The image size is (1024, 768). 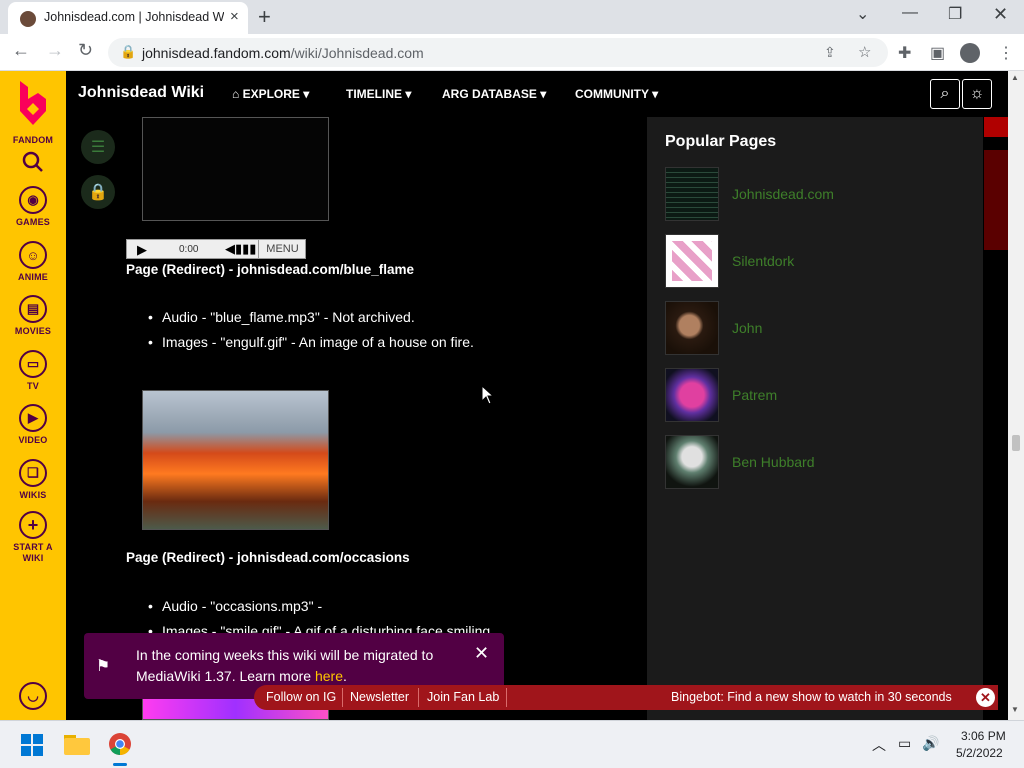 What do you see at coordinates (783, 194) in the screenshot?
I see `popular-page-link: Johnisdead.com` at bounding box center [783, 194].